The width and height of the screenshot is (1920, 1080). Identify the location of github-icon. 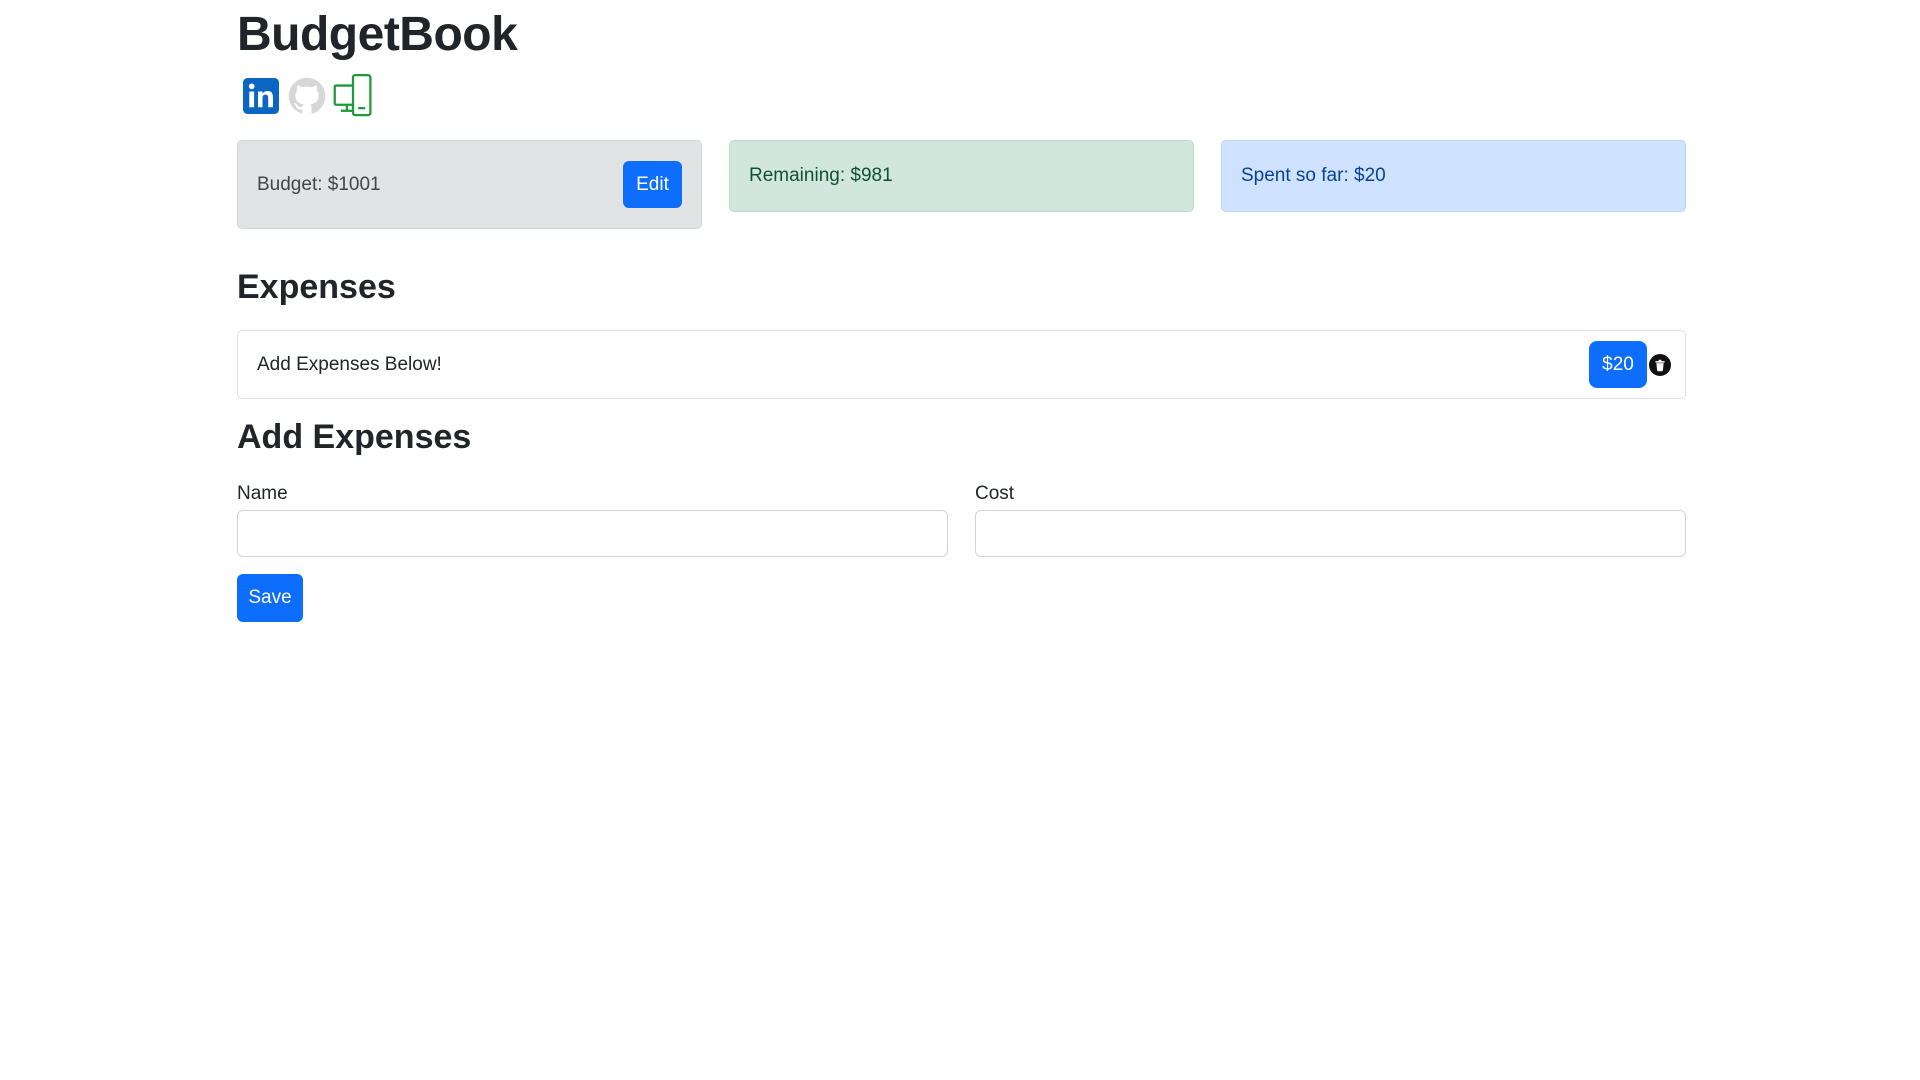
(307, 96).